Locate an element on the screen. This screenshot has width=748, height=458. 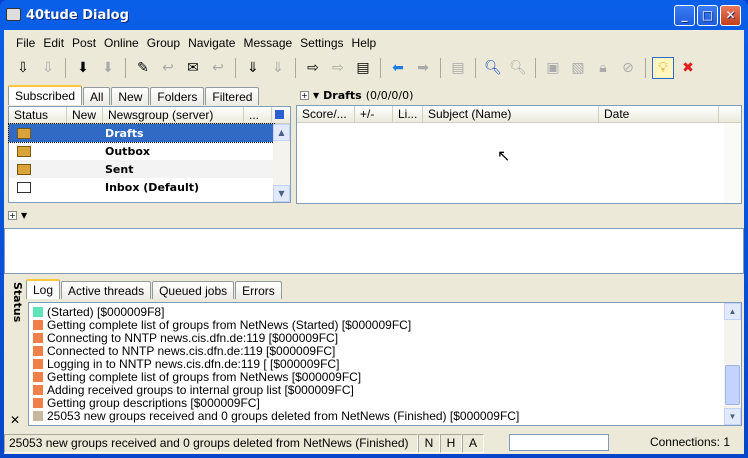
stop-button: ✖ is located at coordinates (688, 68).